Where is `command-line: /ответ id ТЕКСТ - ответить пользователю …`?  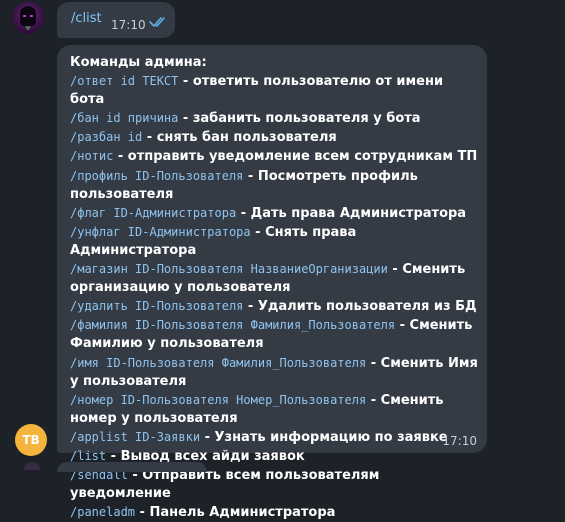 command-line: /ответ id ТЕКСТ - ответить пользователю … is located at coordinates (275, 90).